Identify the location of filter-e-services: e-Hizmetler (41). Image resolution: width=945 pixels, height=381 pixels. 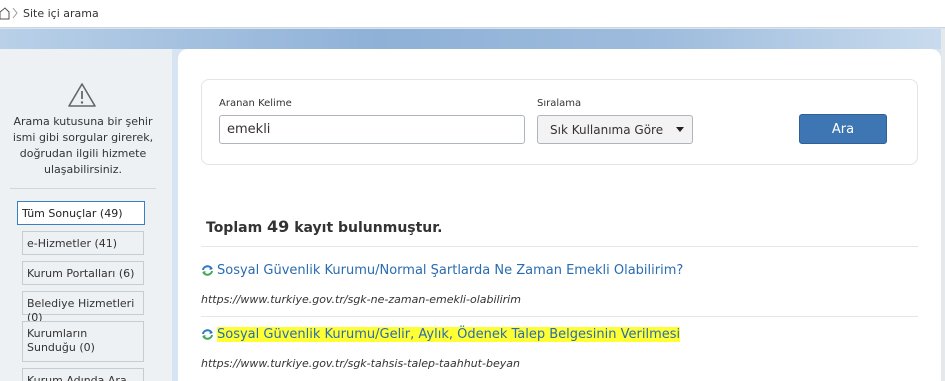
(83, 243).